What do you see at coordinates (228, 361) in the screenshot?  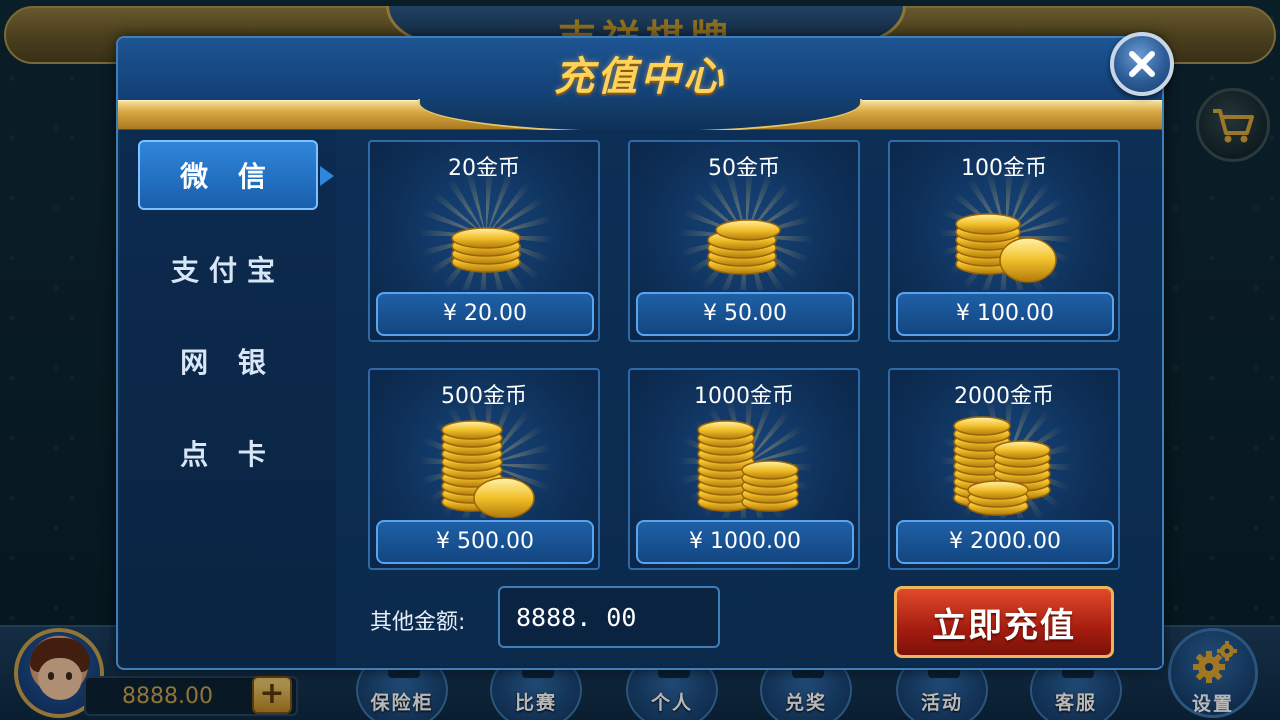 I see `tab-online-bank: 网 银` at bounding box center [228, 361].